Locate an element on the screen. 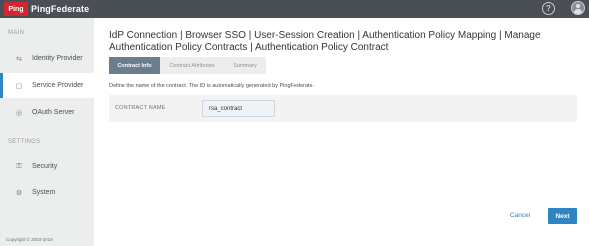  ping-federate-logo: Ping PingFederate is located at coordinates (46, 9).